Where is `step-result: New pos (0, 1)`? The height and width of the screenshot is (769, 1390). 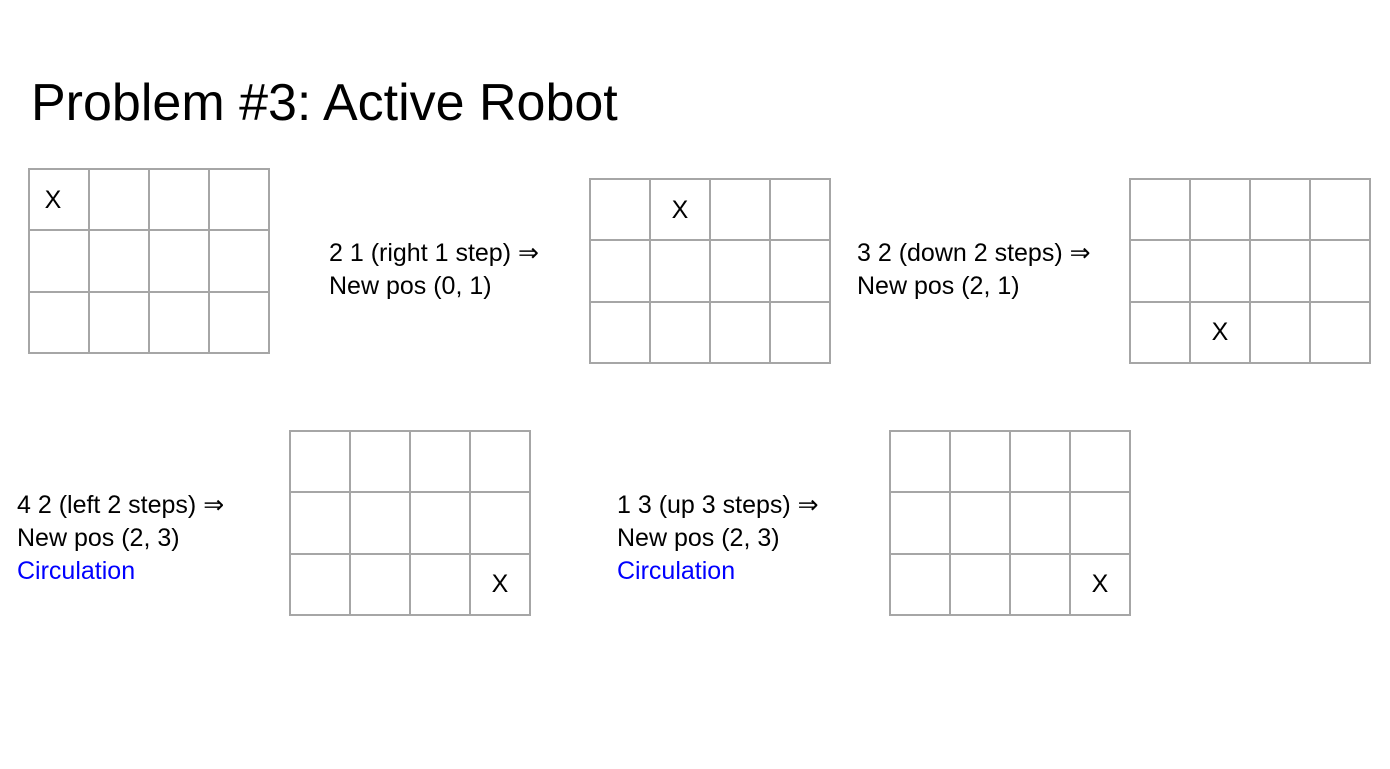 step-result: New pos (0, 1) is located at coordinates (410, 286).